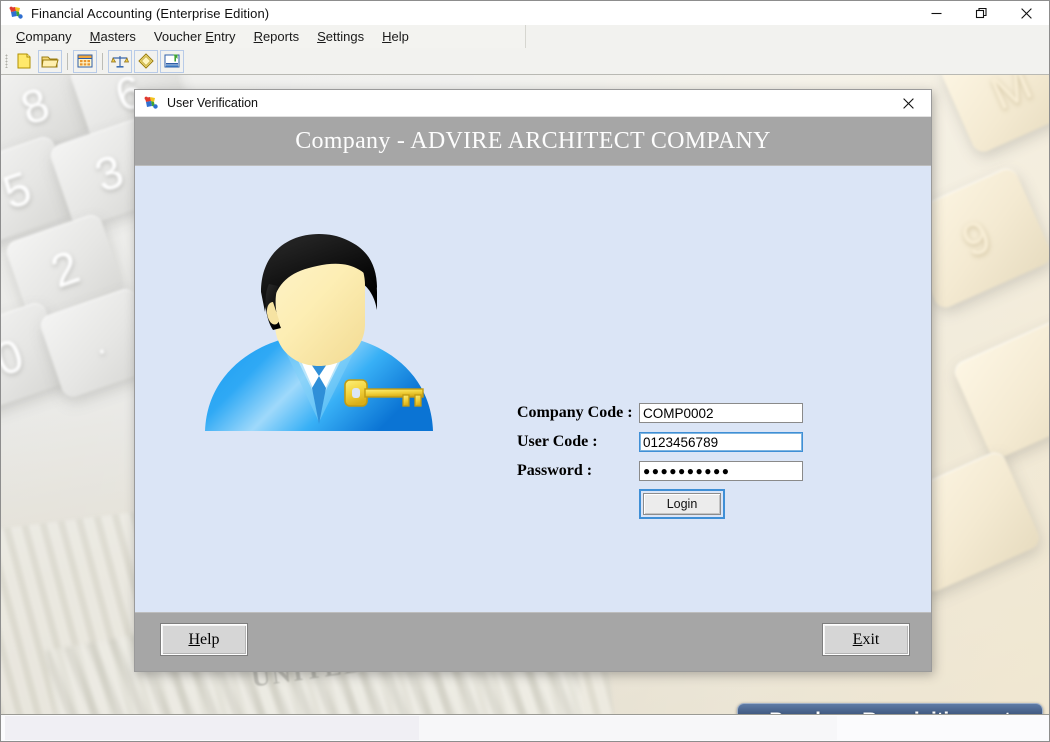 The image size is (1050, 742). Describe the element at coordinates (204, 639) in the screenshot. I see `help-button: Help` at that location.